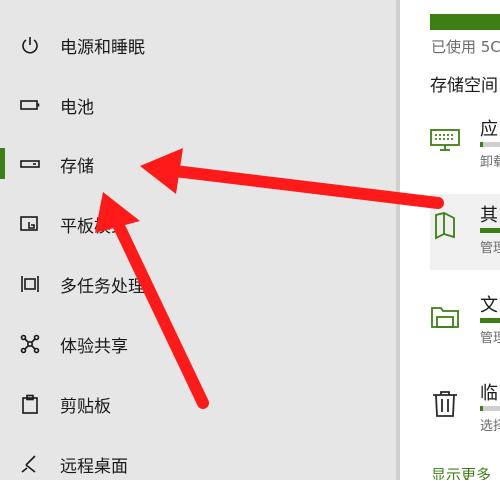 Image resolution: width=500 pixels, height=494 pixels. I want to click on sidebar-item-label: 剪贴板, so click(85, 406).